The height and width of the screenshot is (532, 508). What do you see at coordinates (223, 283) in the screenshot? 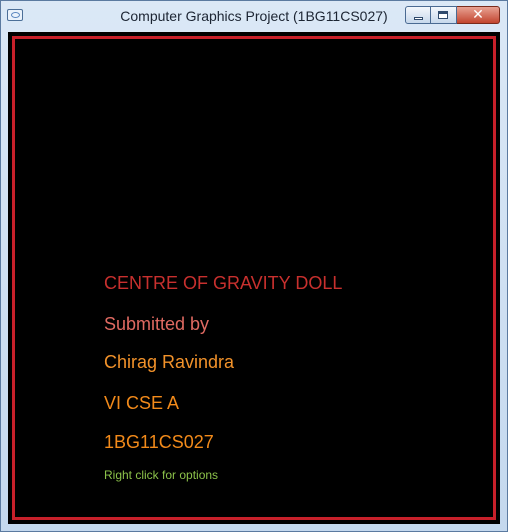
I see `project-title: CENTRE OF GRAVITY DOLL` at bounding box center [223, 283].